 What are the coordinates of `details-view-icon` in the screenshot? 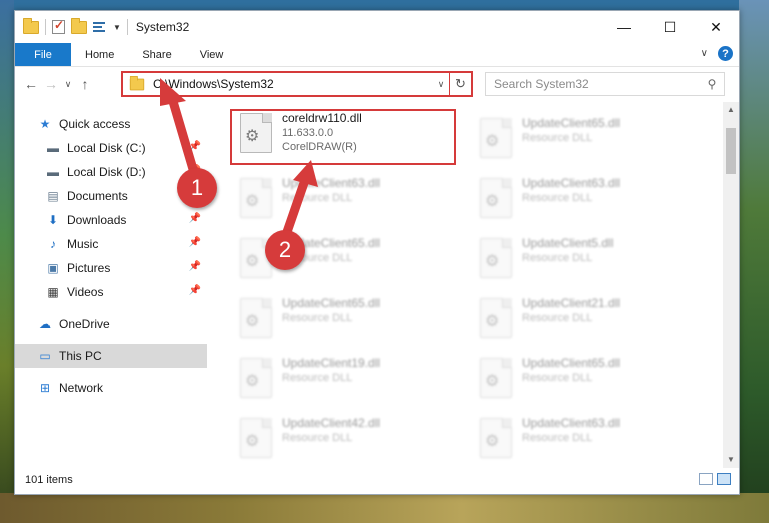 It's located at (706, 479).